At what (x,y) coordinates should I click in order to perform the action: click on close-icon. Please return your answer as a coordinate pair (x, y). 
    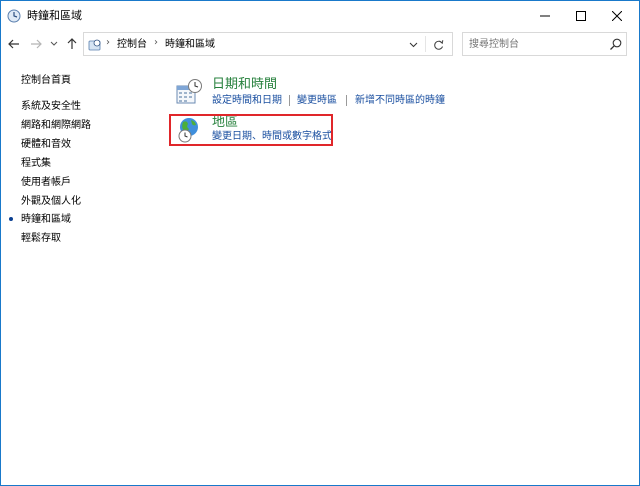
    Looking at the image, I should click on (617, 16).